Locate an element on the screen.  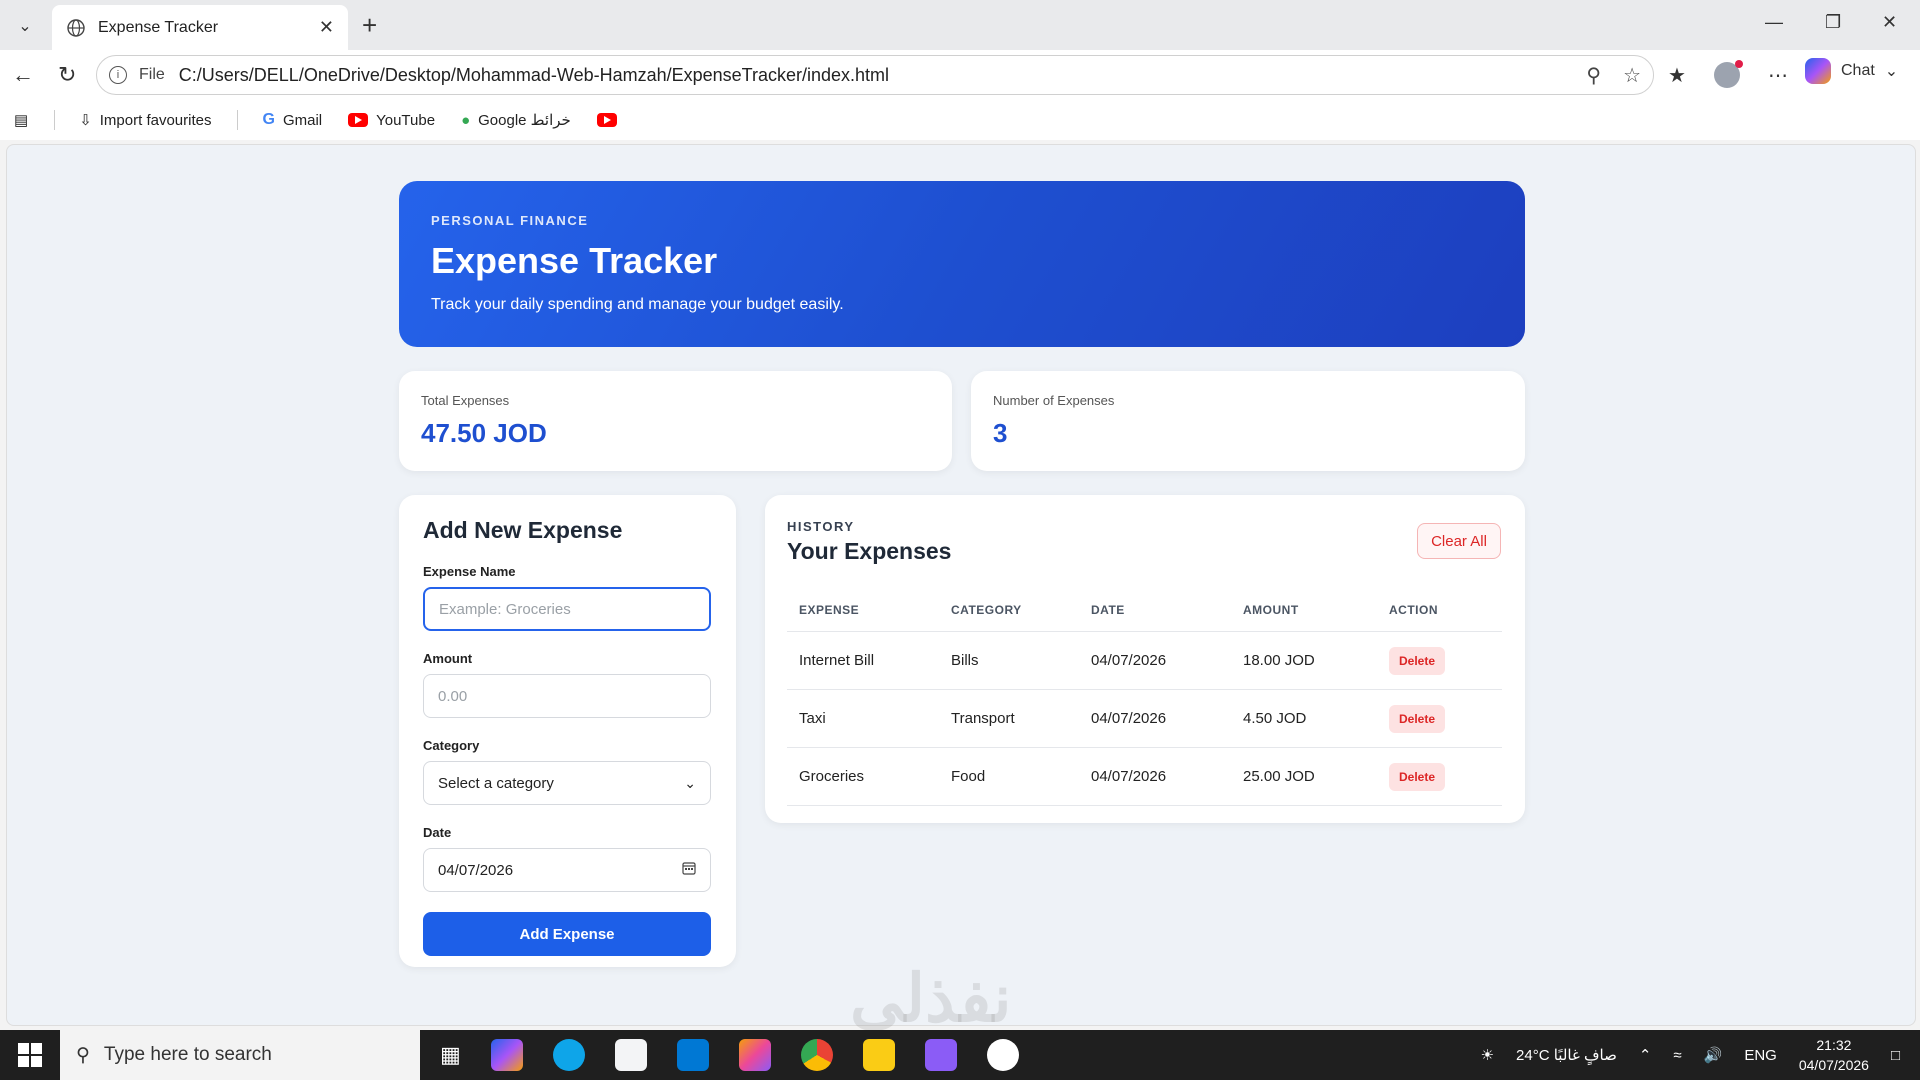
new-tab-icon: + is located at coordinates (369, 25).